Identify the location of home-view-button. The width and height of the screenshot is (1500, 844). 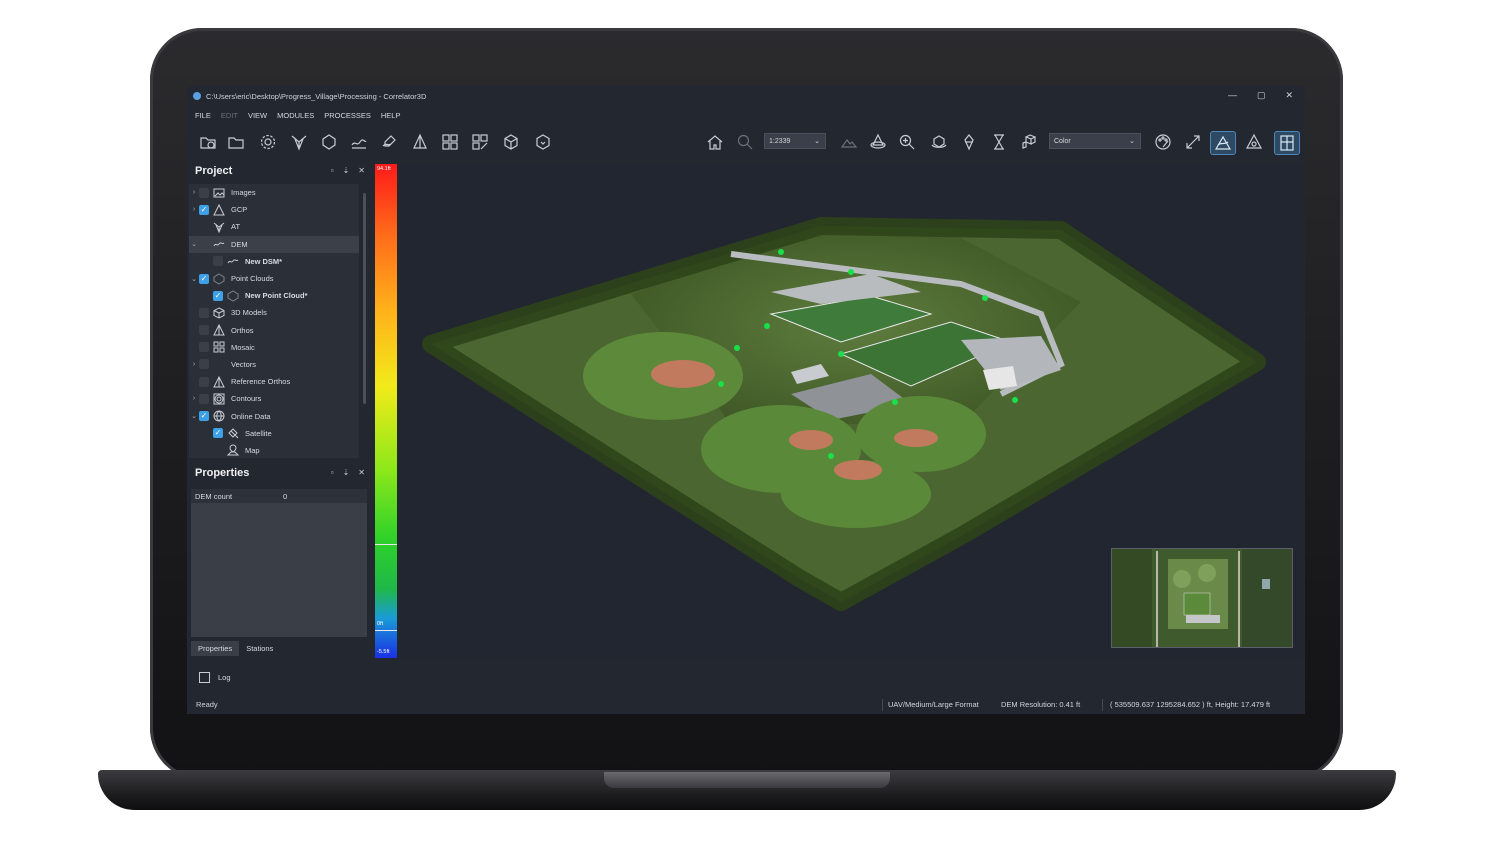
(715, 142).